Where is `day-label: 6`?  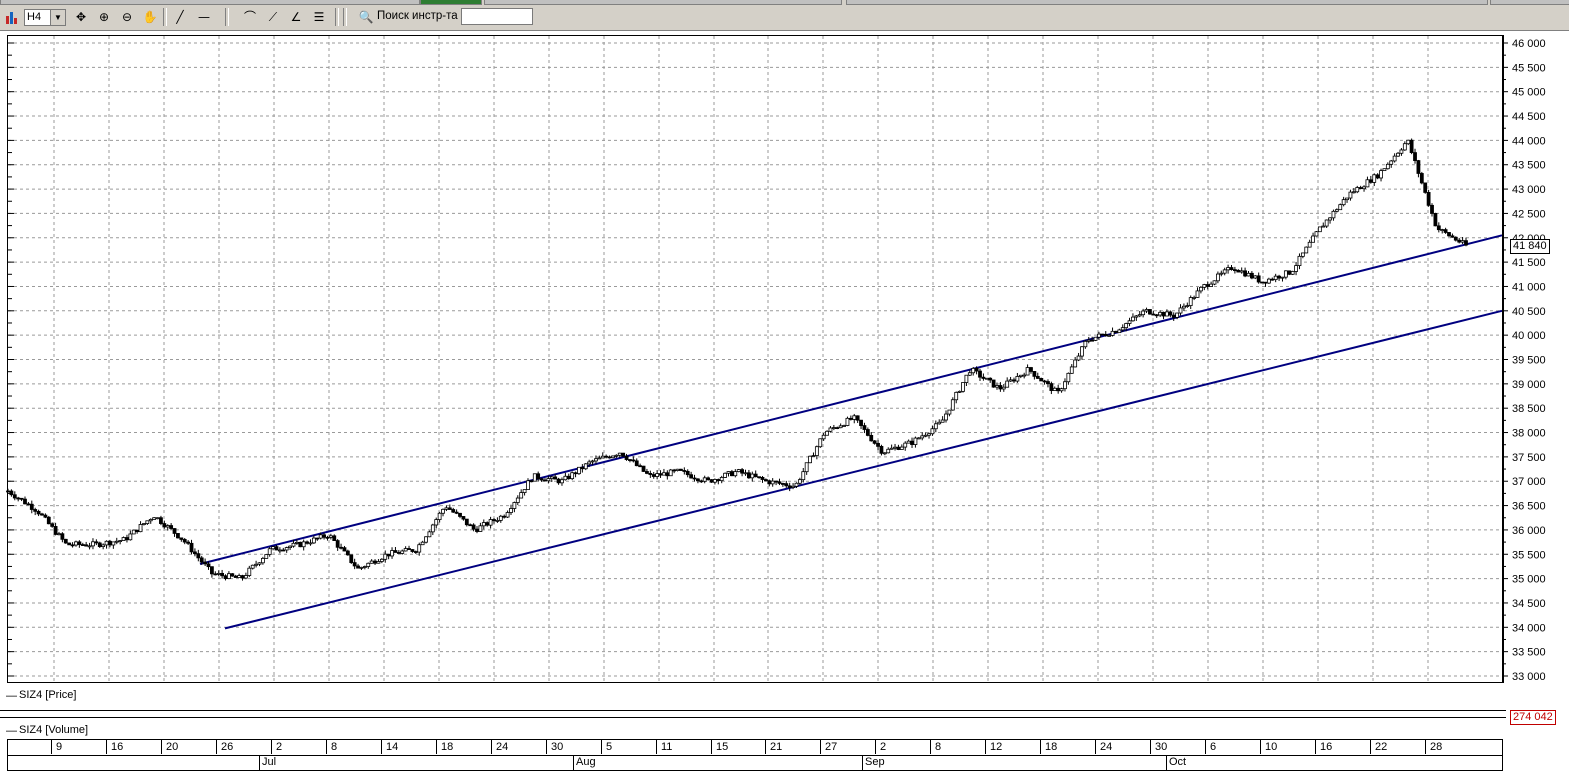
day-label: 6 is located at coordinates (1213, 747).